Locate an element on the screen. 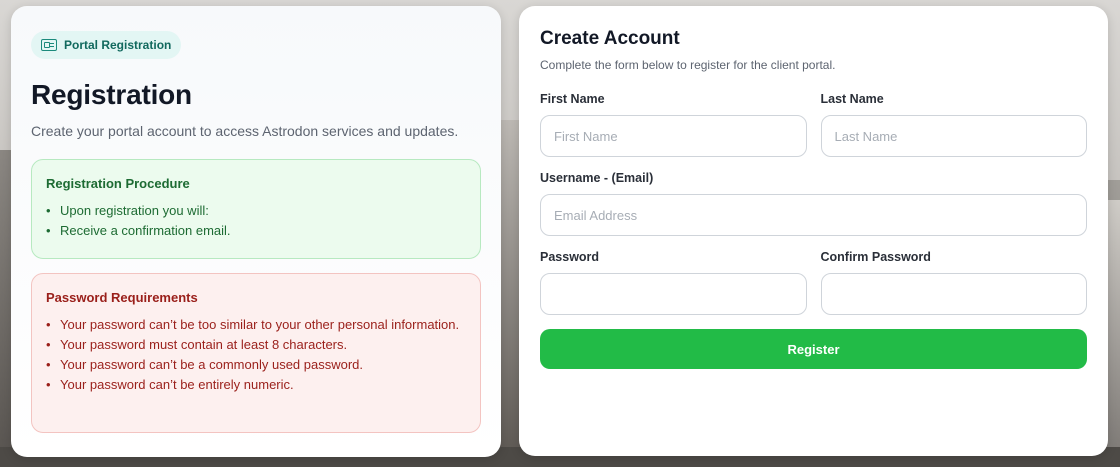 This screenshot has height=467, width=1120. name-row: First Name Last Name is located at coordinates (813, 124).